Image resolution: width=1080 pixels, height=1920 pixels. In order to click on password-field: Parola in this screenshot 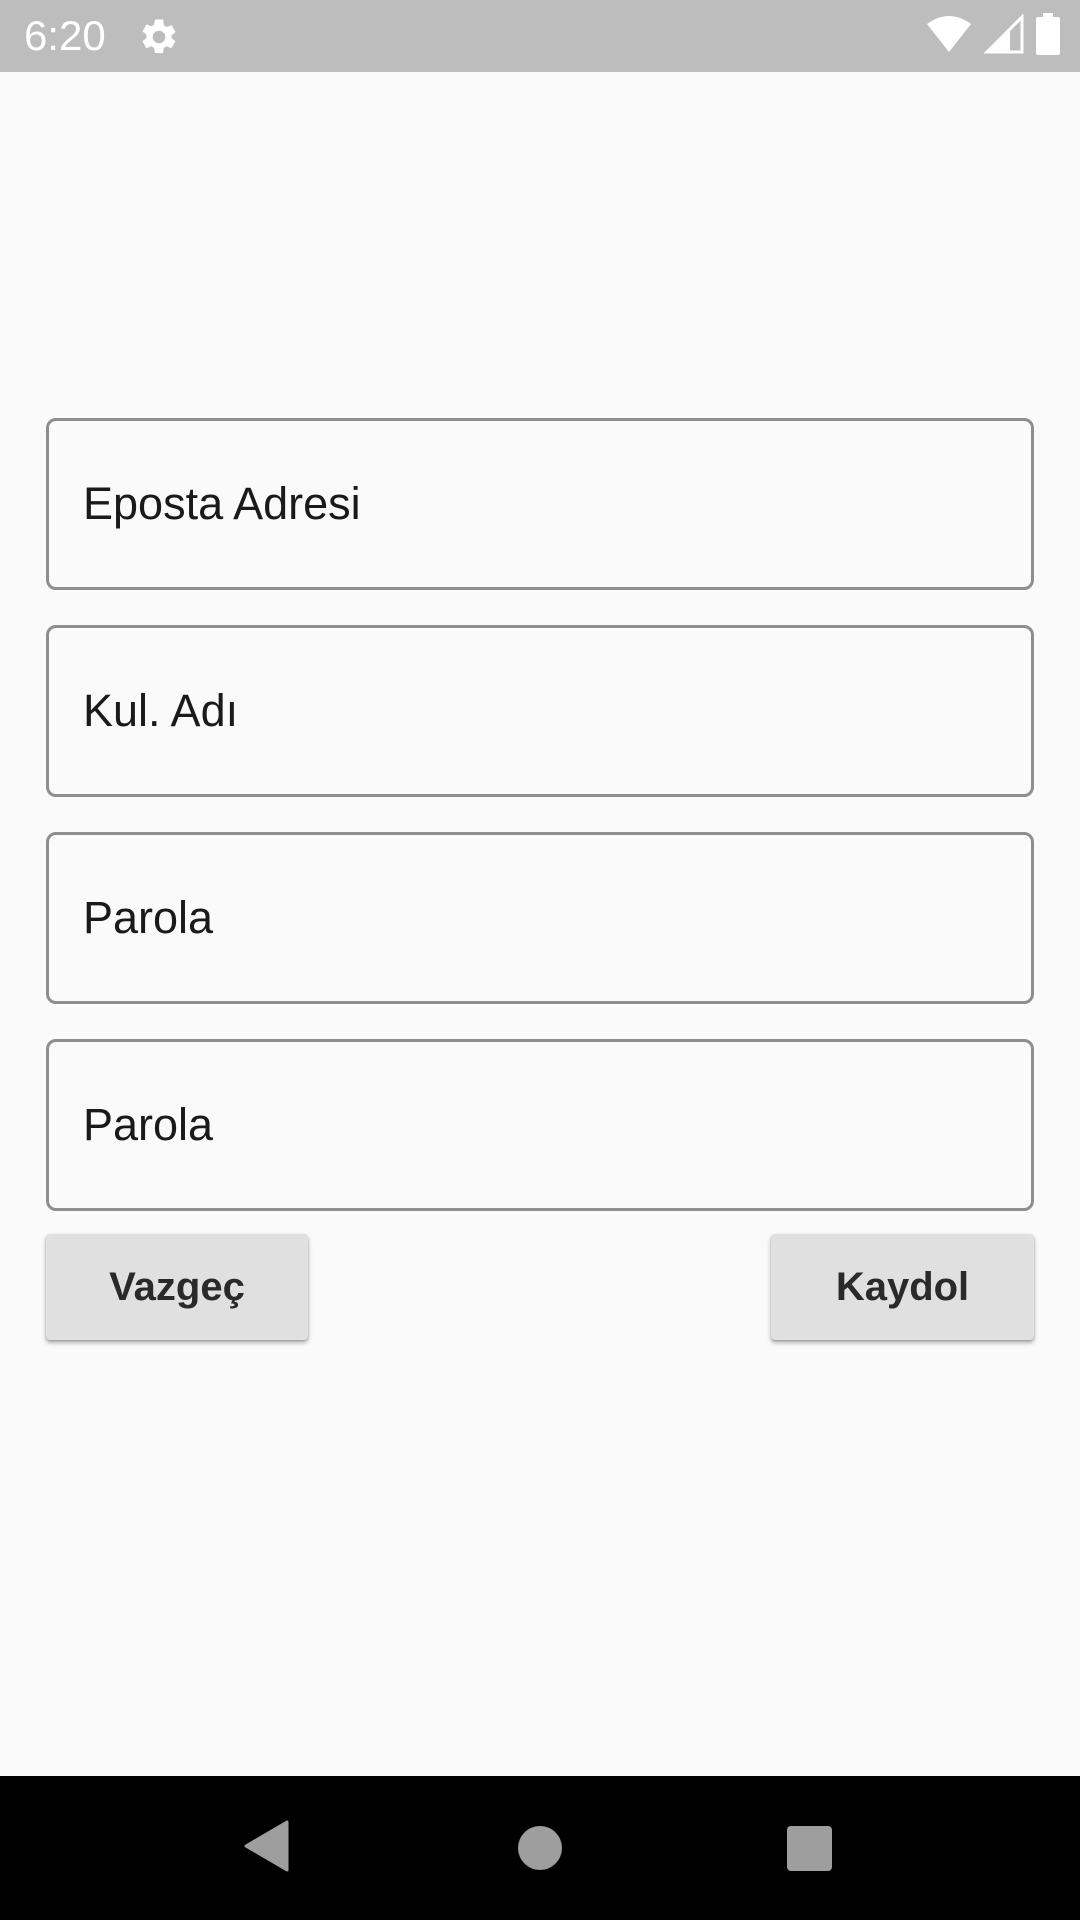, I will do `click(540, 918)`.